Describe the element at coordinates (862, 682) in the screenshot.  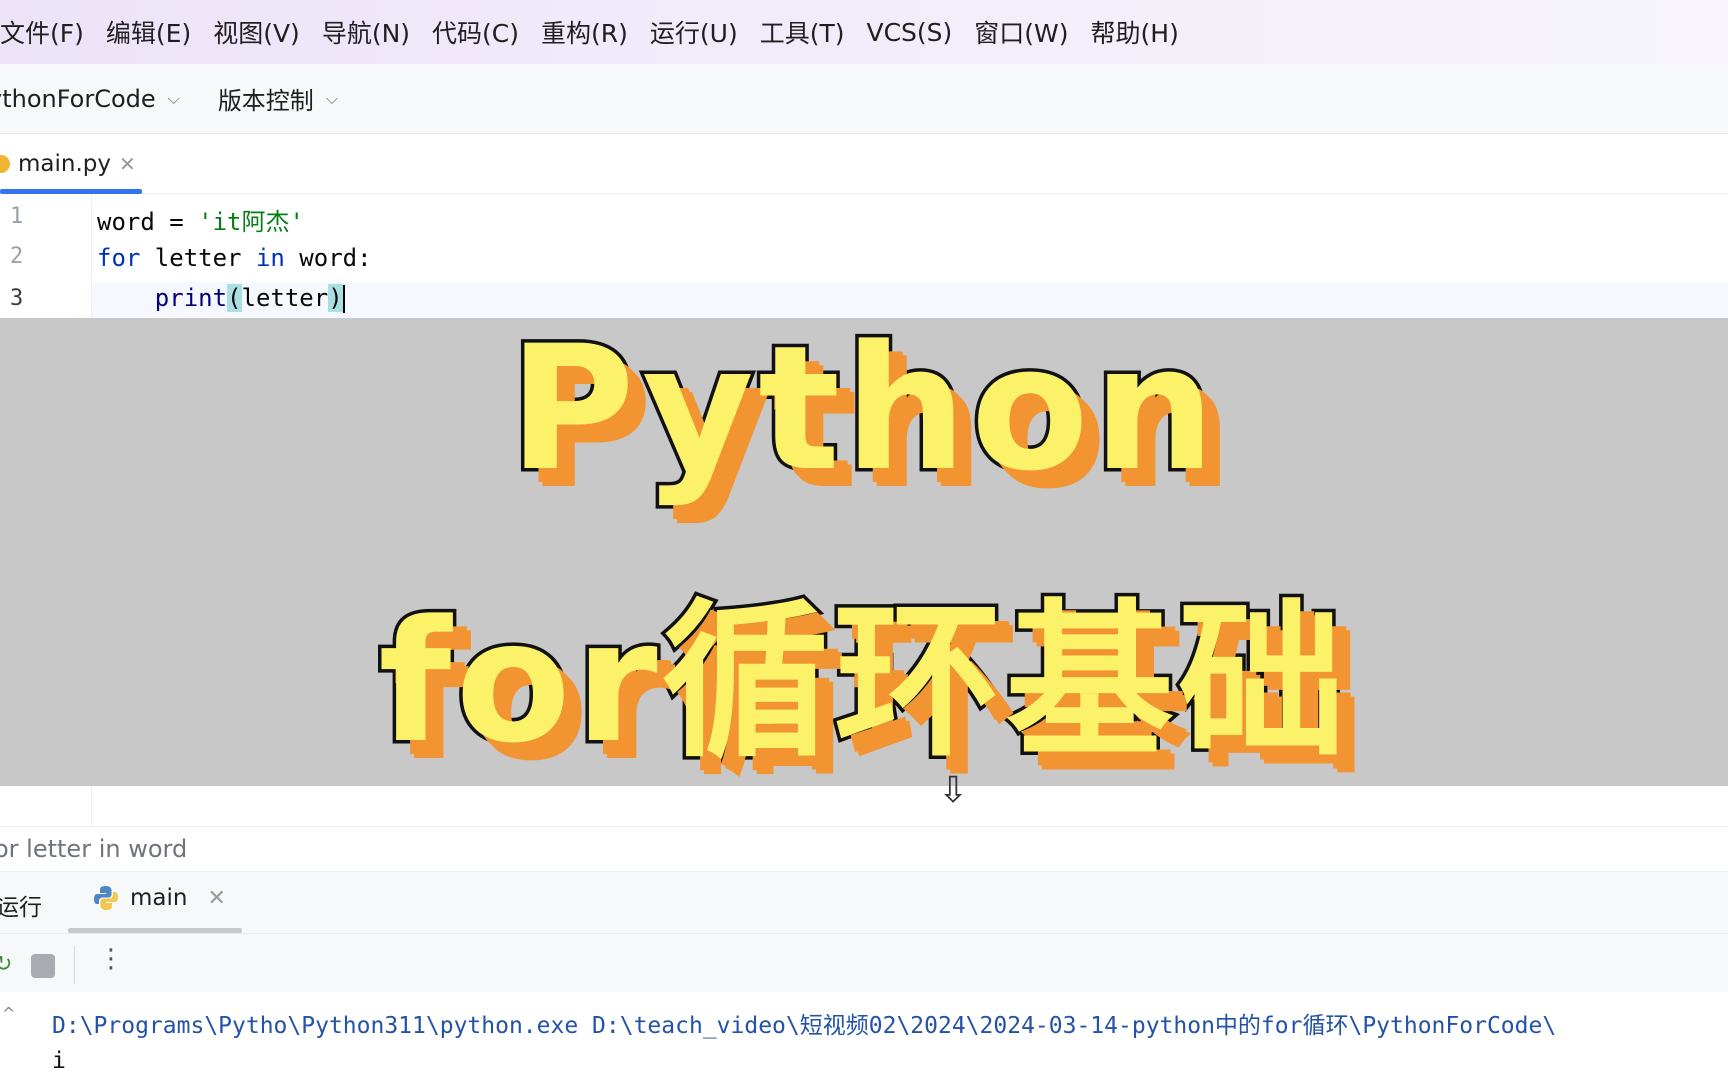
I see `title-line-2: for循环基础` at that location.